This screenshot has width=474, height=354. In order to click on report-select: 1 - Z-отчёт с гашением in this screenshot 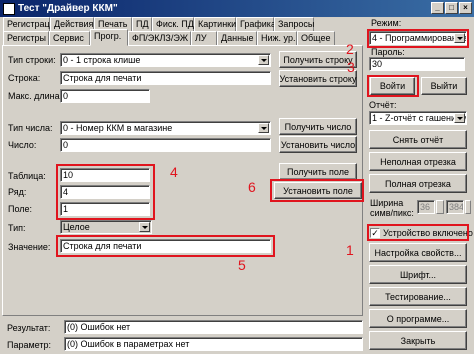, I will do `click(418, 118)`.